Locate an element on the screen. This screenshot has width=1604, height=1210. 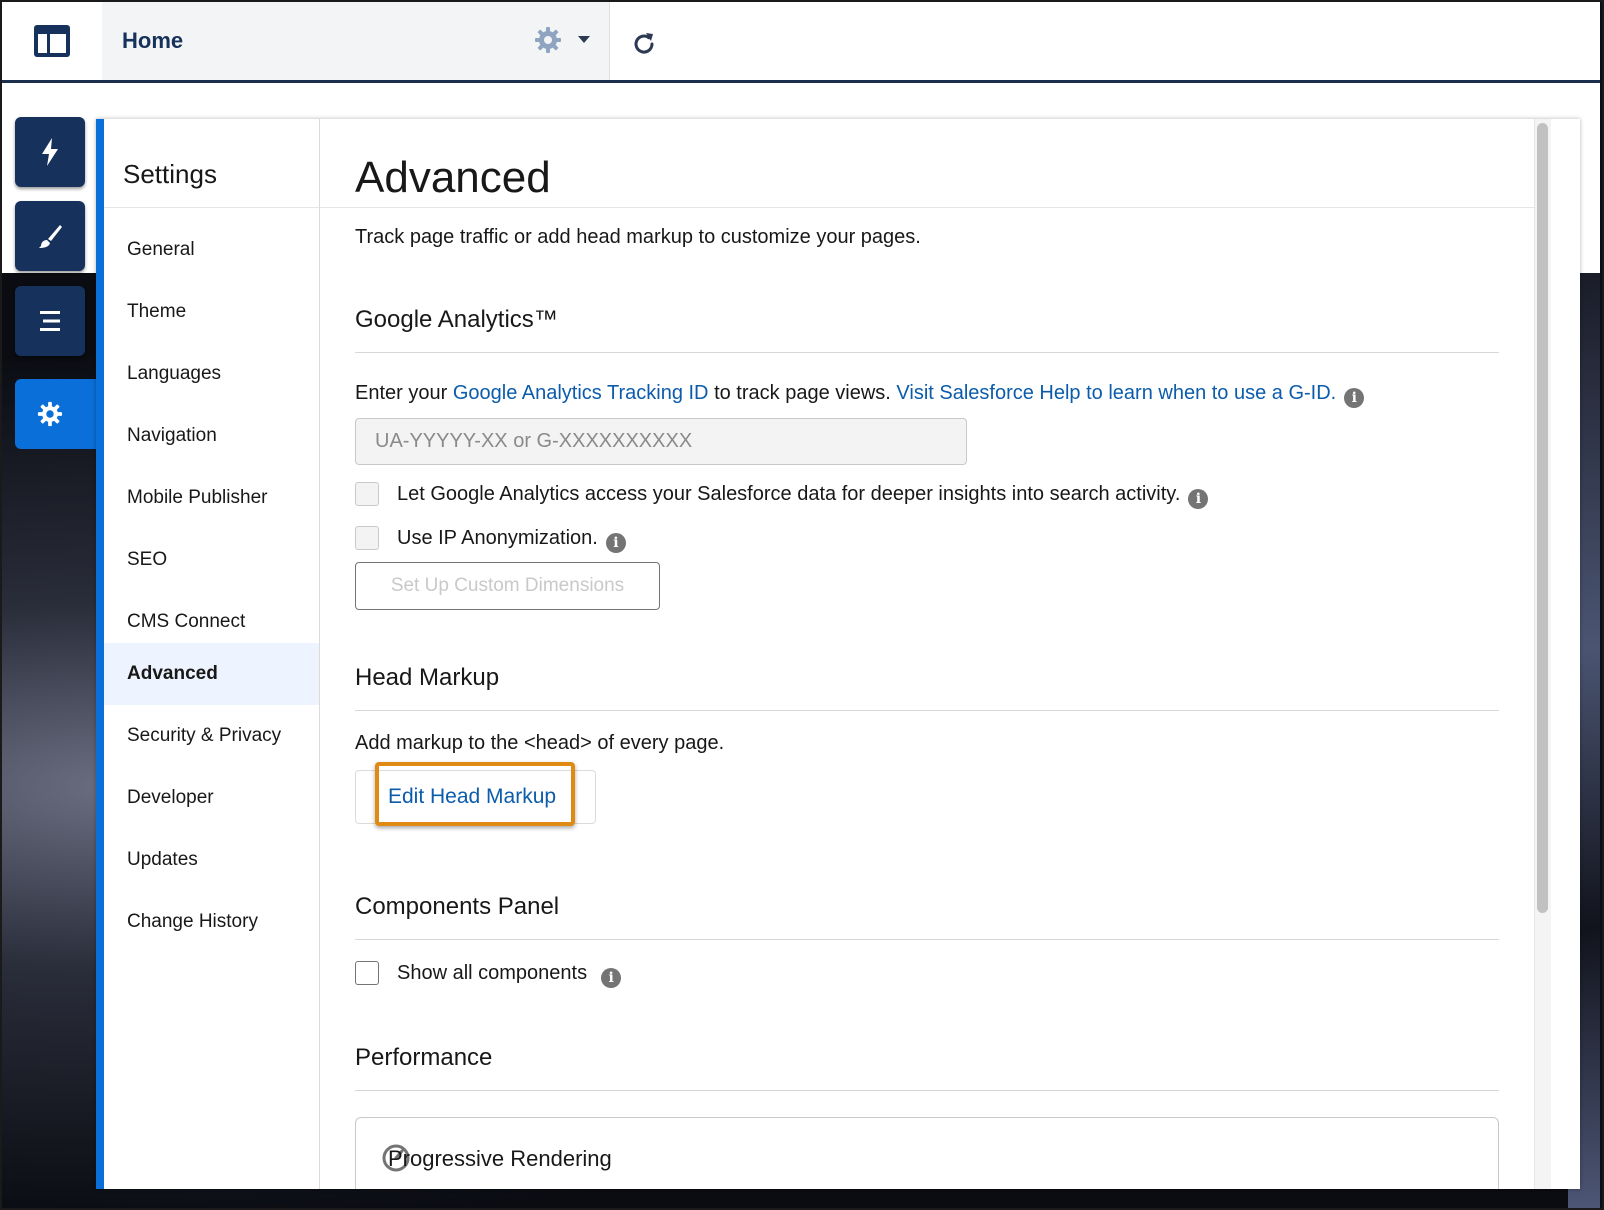
nav-item-languages: Languages is located at coordinates (211, 374).